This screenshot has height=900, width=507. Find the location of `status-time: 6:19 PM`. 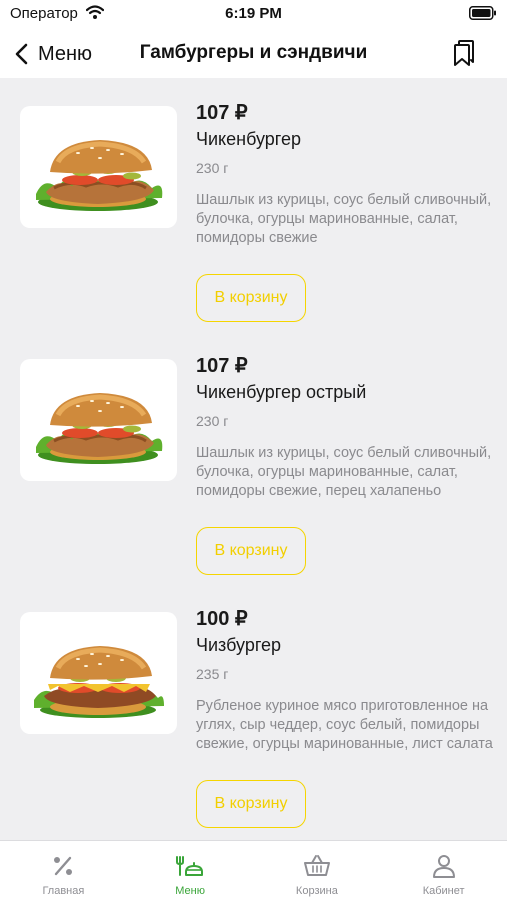

status-time: 6:19 PM is located at coordinates (253, 13).